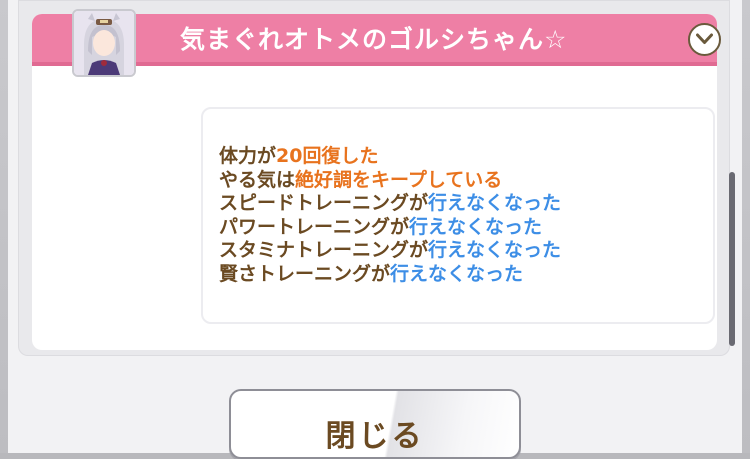  I want to click on scrollbar, so click(733, 173).